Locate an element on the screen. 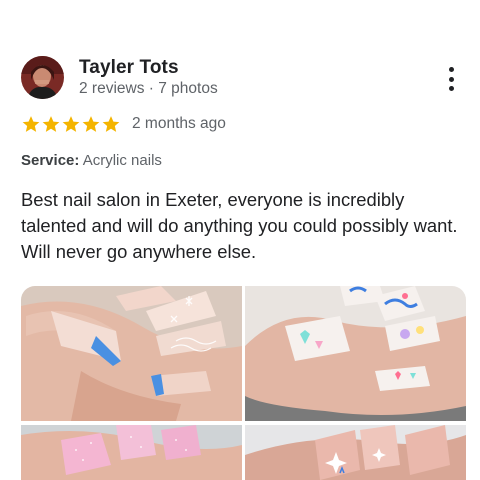 This screenshot has width=480, height=480. reviewer-name: Tayler Tots is located at coordinates (129, 68).